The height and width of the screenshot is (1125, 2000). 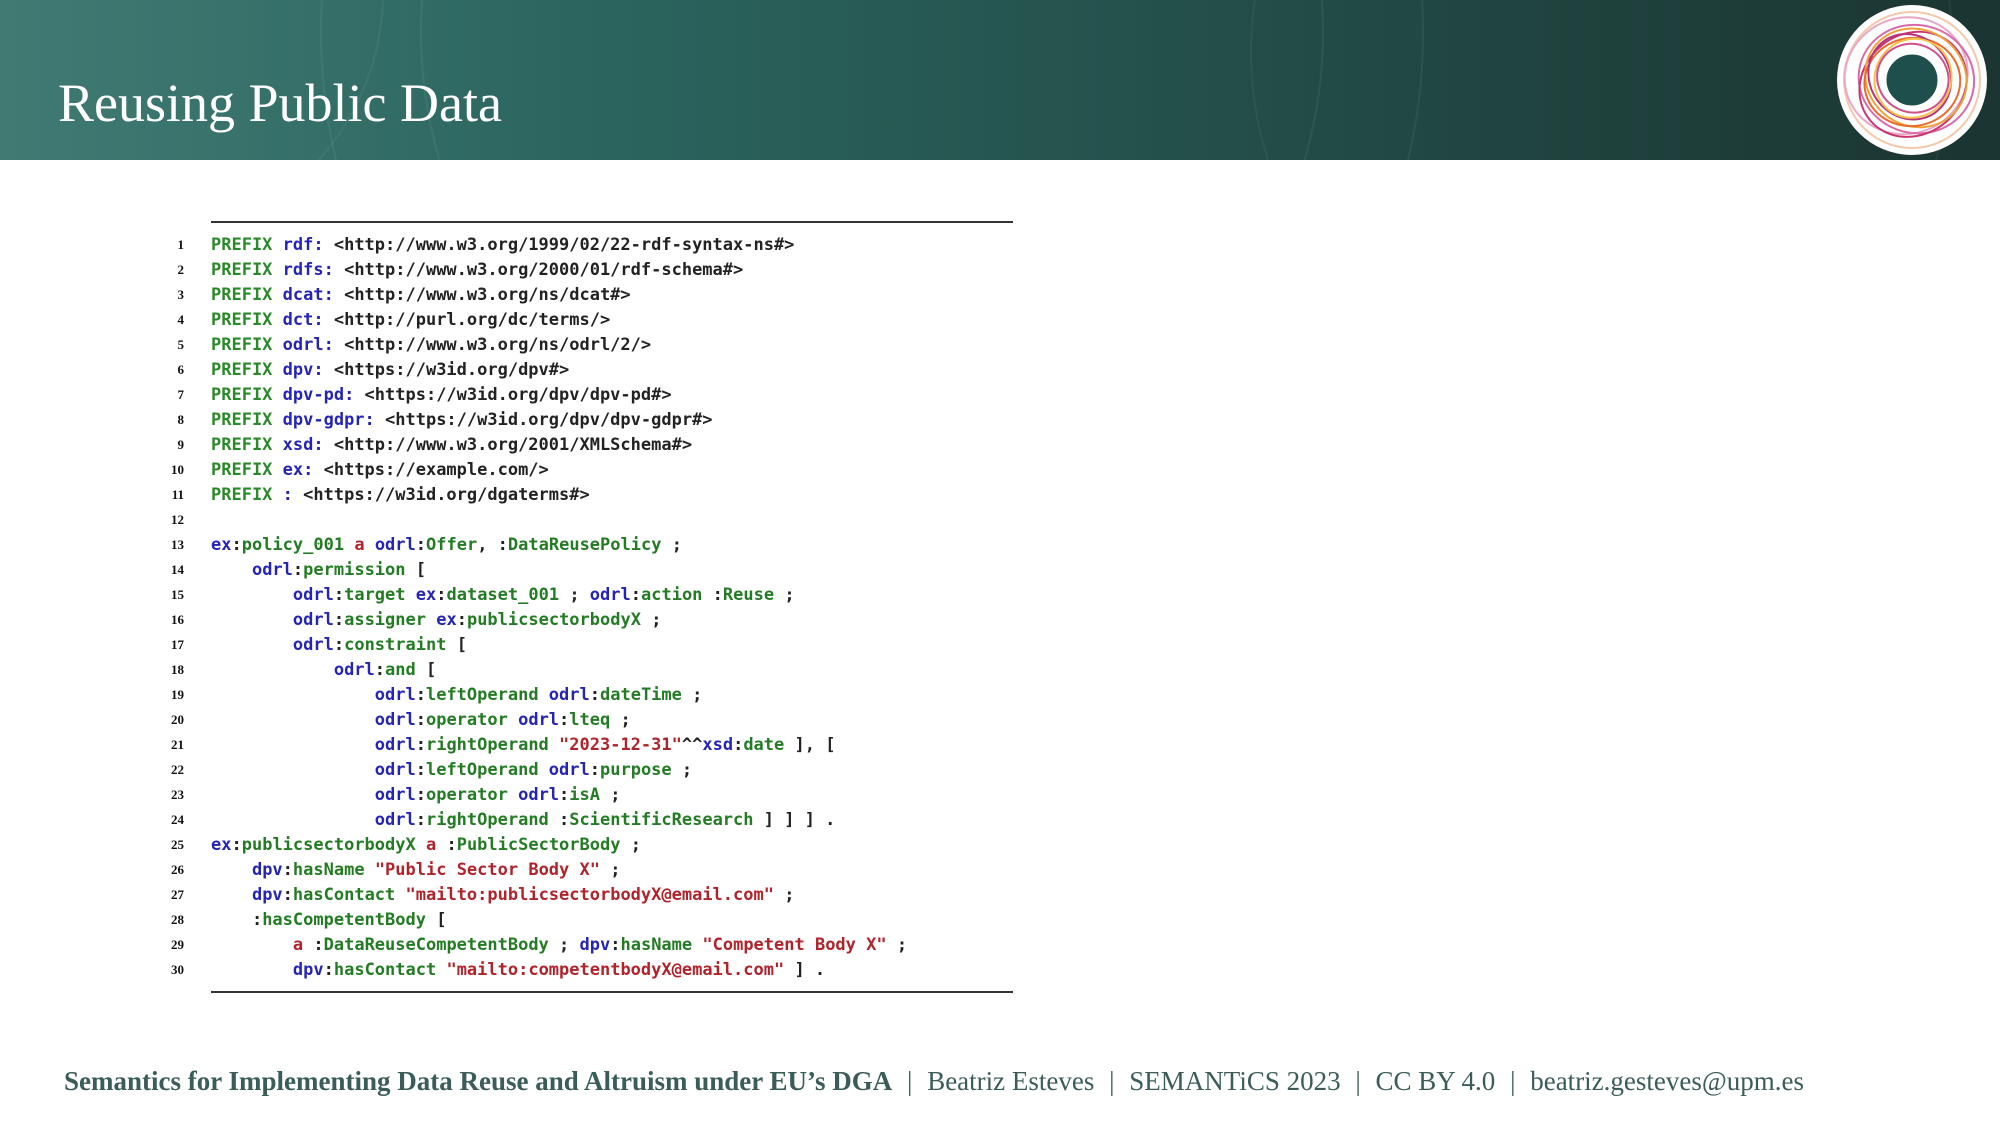 I want to click on code-token: "2023-12-31", so click(x=620, y=744).